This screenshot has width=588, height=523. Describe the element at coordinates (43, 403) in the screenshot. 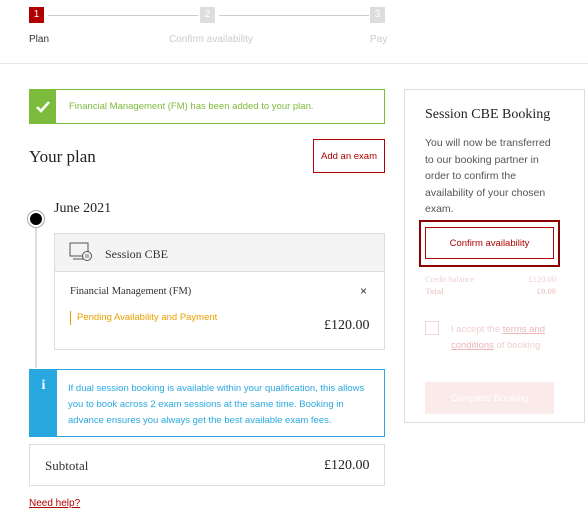

I see `info-icon: i` at that location.